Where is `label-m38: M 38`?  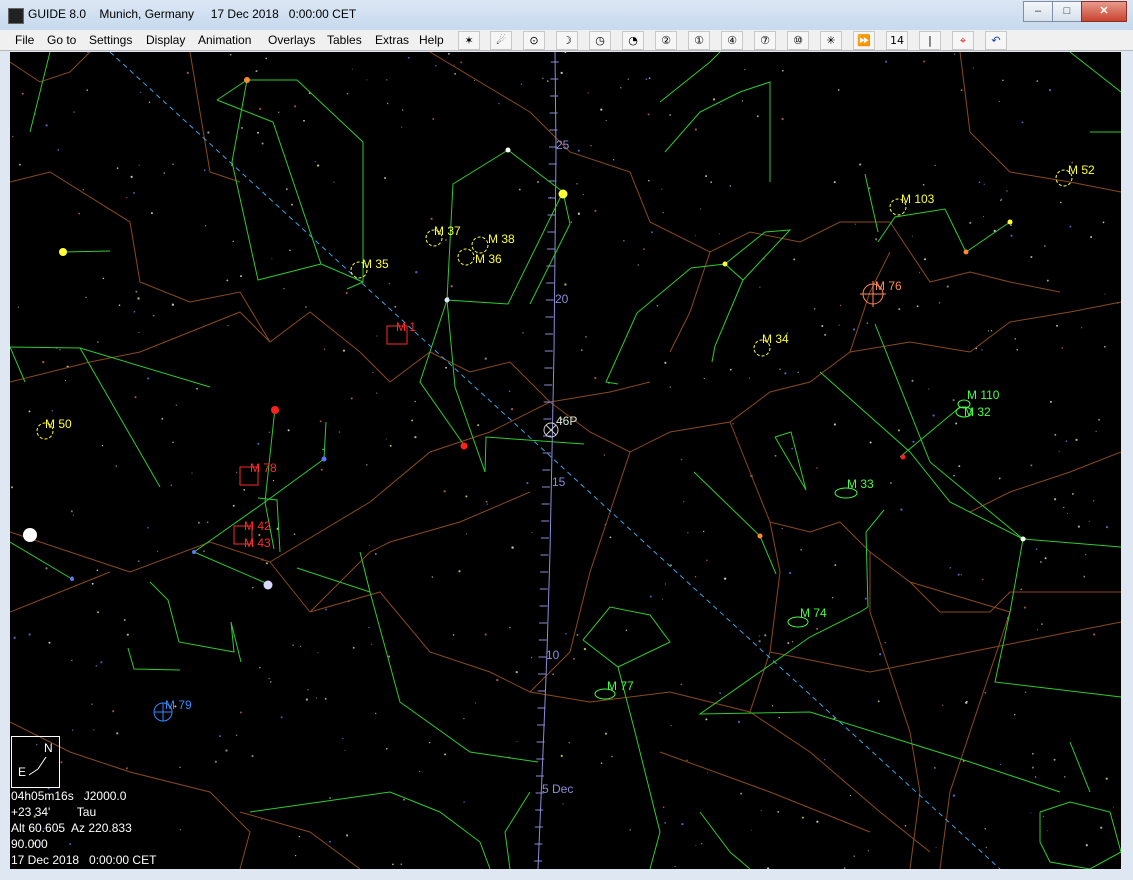
label-m38: M 38 is located at coordinates (501, 239).